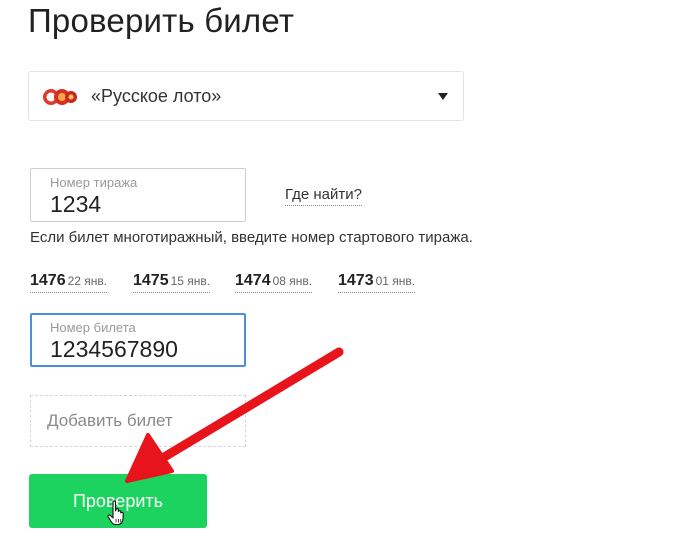 The height and width of the screenshot is (540, 700). What do you see at coordinates (151, 280) in the screenshot?
I see `draw-chip-number: 1475` at bounding box center [151, 280].